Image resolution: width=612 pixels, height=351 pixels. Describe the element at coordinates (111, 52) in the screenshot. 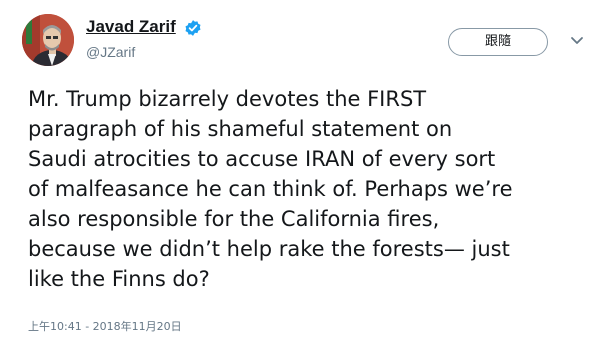

I see `author-handle: @JZarif` at that location.